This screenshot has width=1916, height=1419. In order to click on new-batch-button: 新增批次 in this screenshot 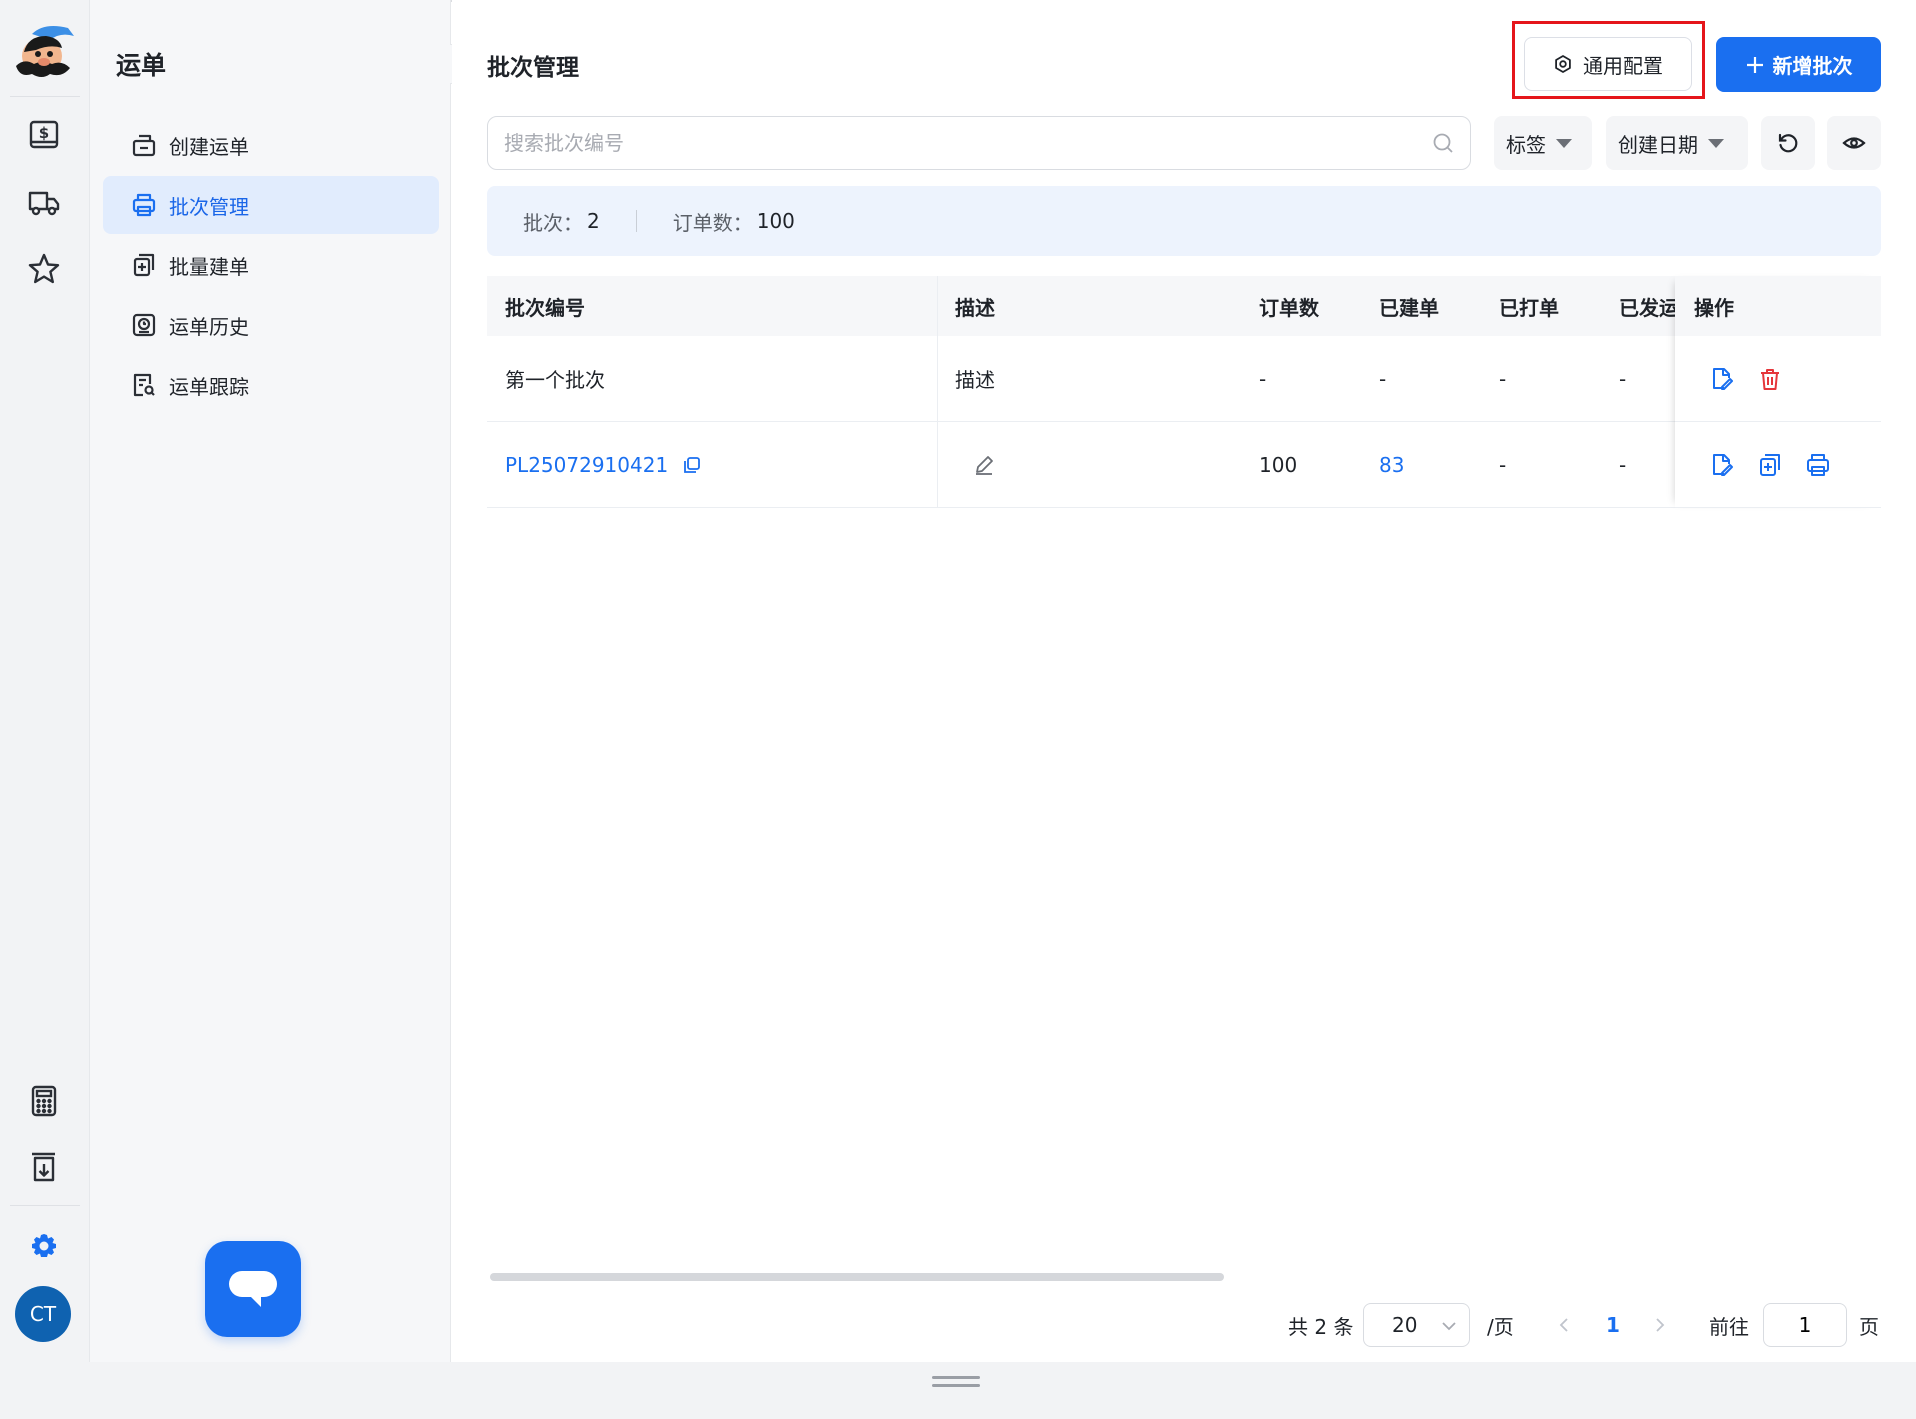, I will do `click(1798, 64)`.